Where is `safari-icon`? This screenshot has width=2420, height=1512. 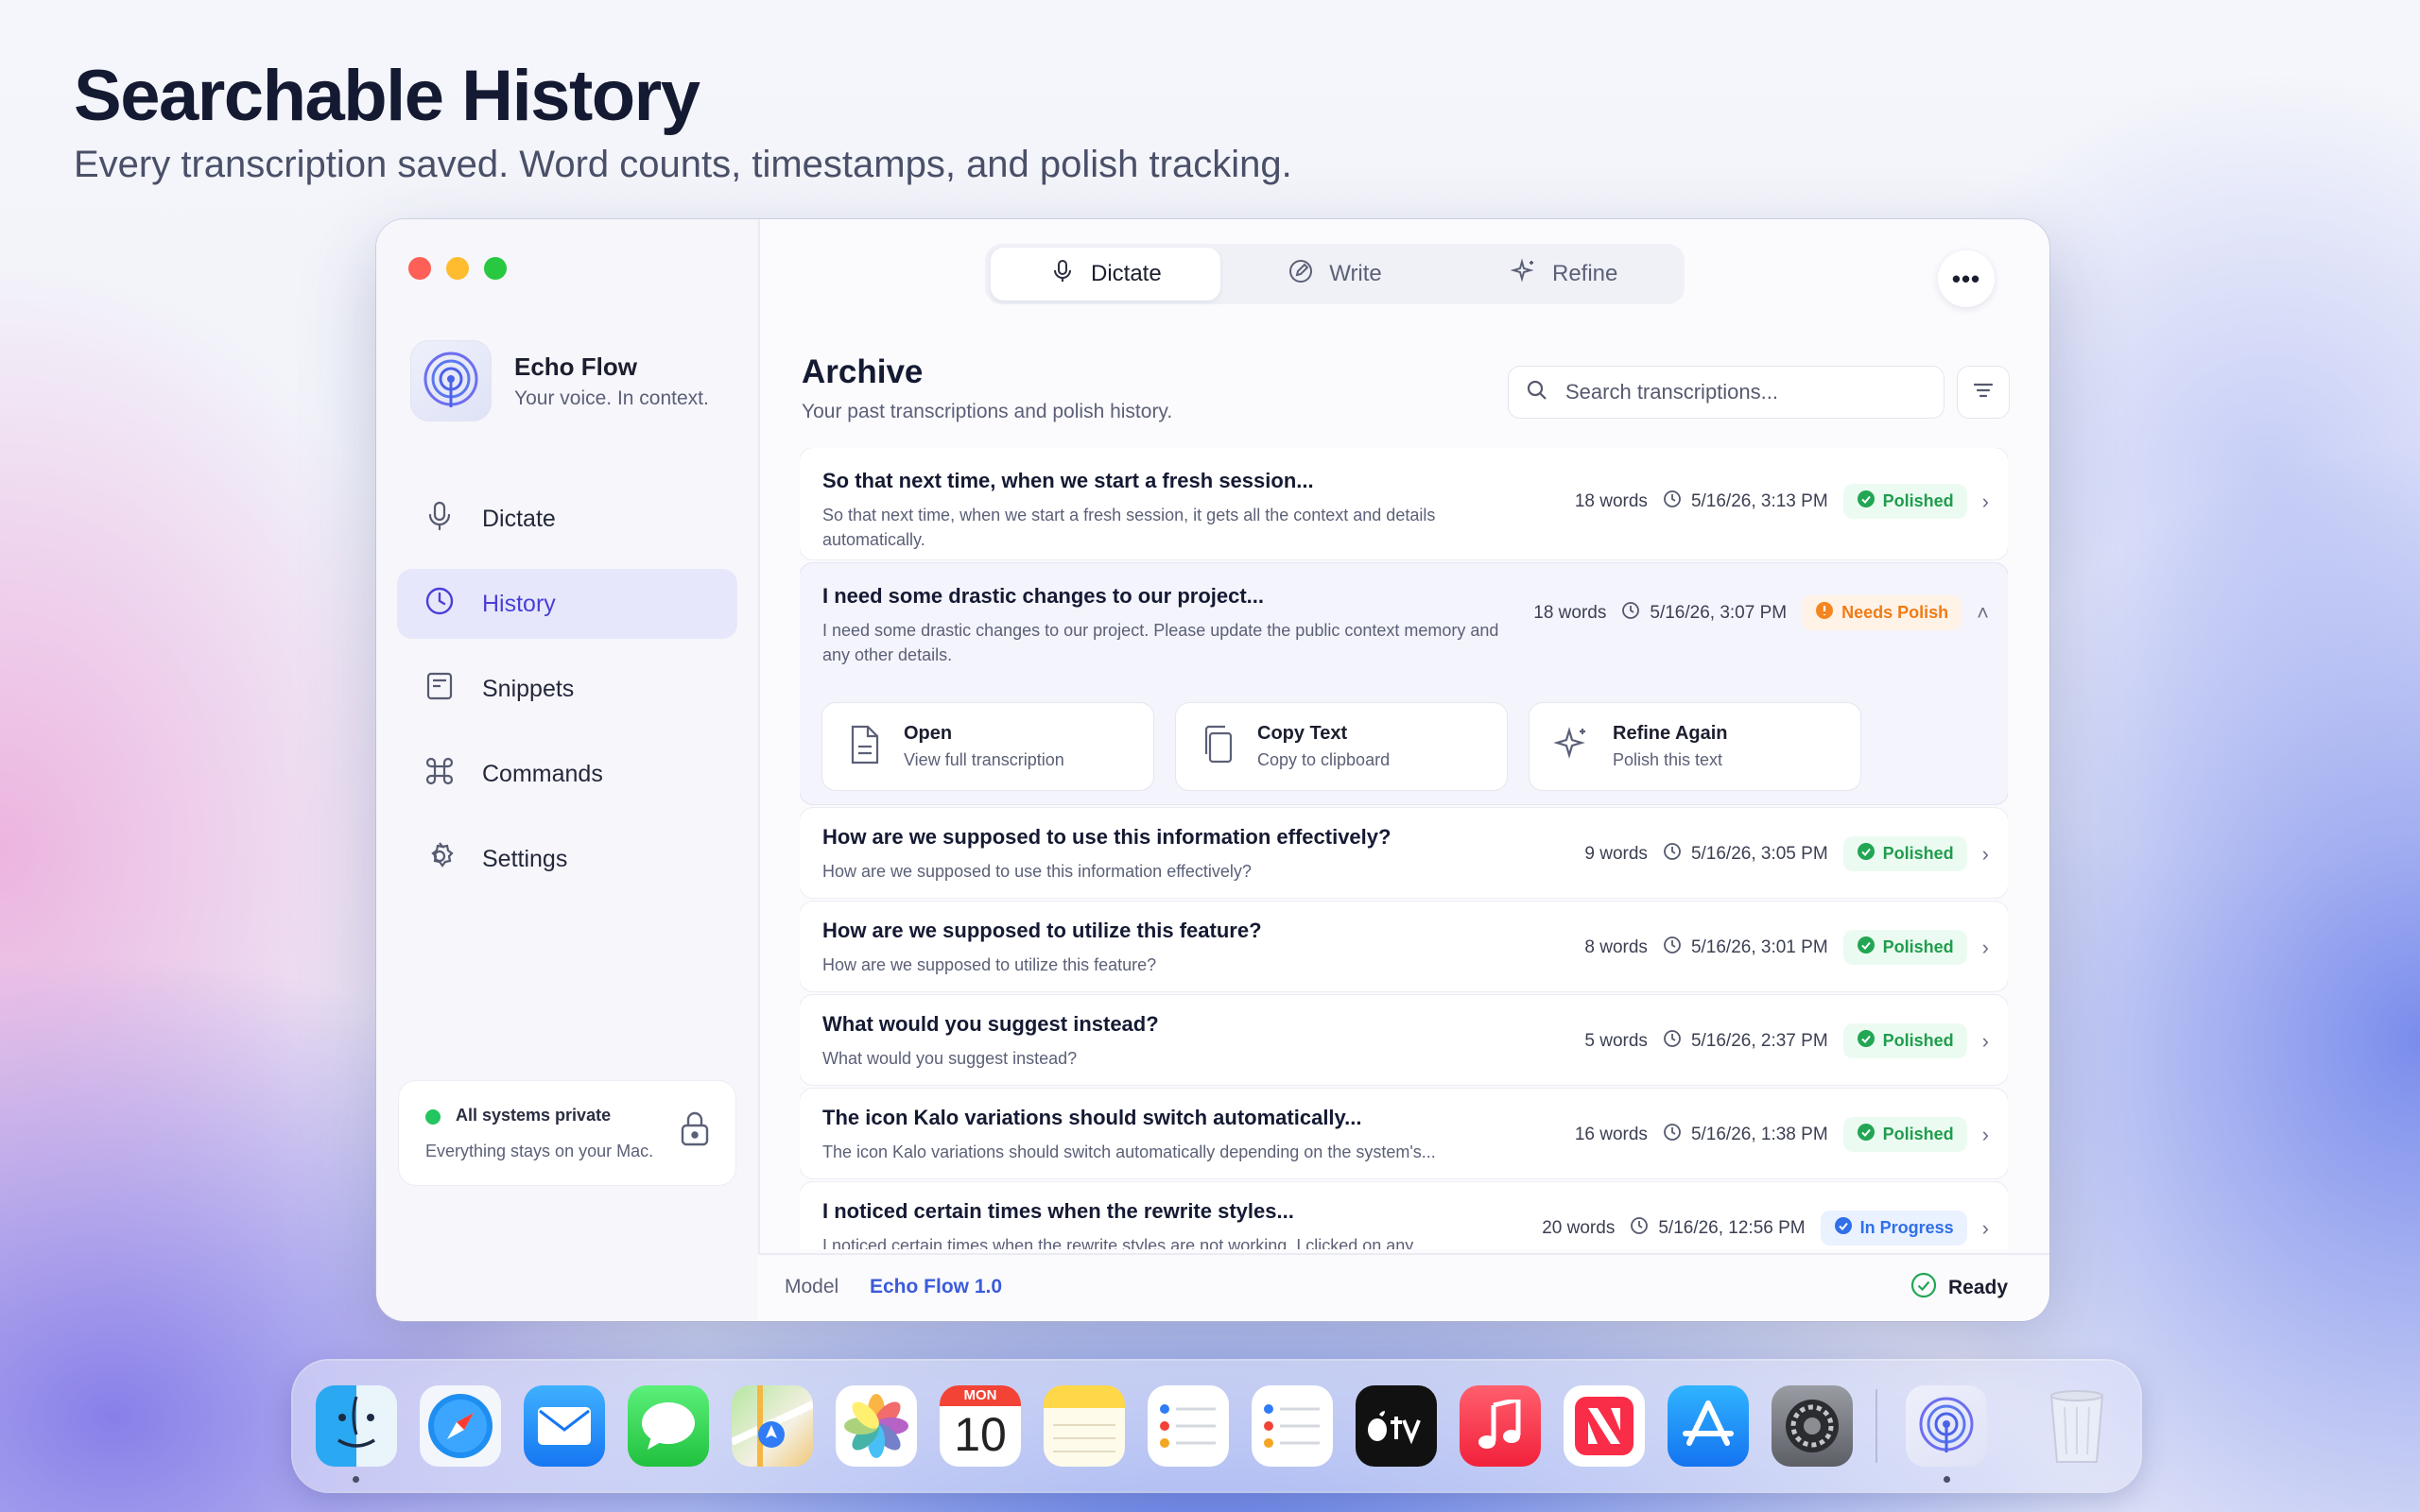
safari-icon is located at coordinates (460, 1426).